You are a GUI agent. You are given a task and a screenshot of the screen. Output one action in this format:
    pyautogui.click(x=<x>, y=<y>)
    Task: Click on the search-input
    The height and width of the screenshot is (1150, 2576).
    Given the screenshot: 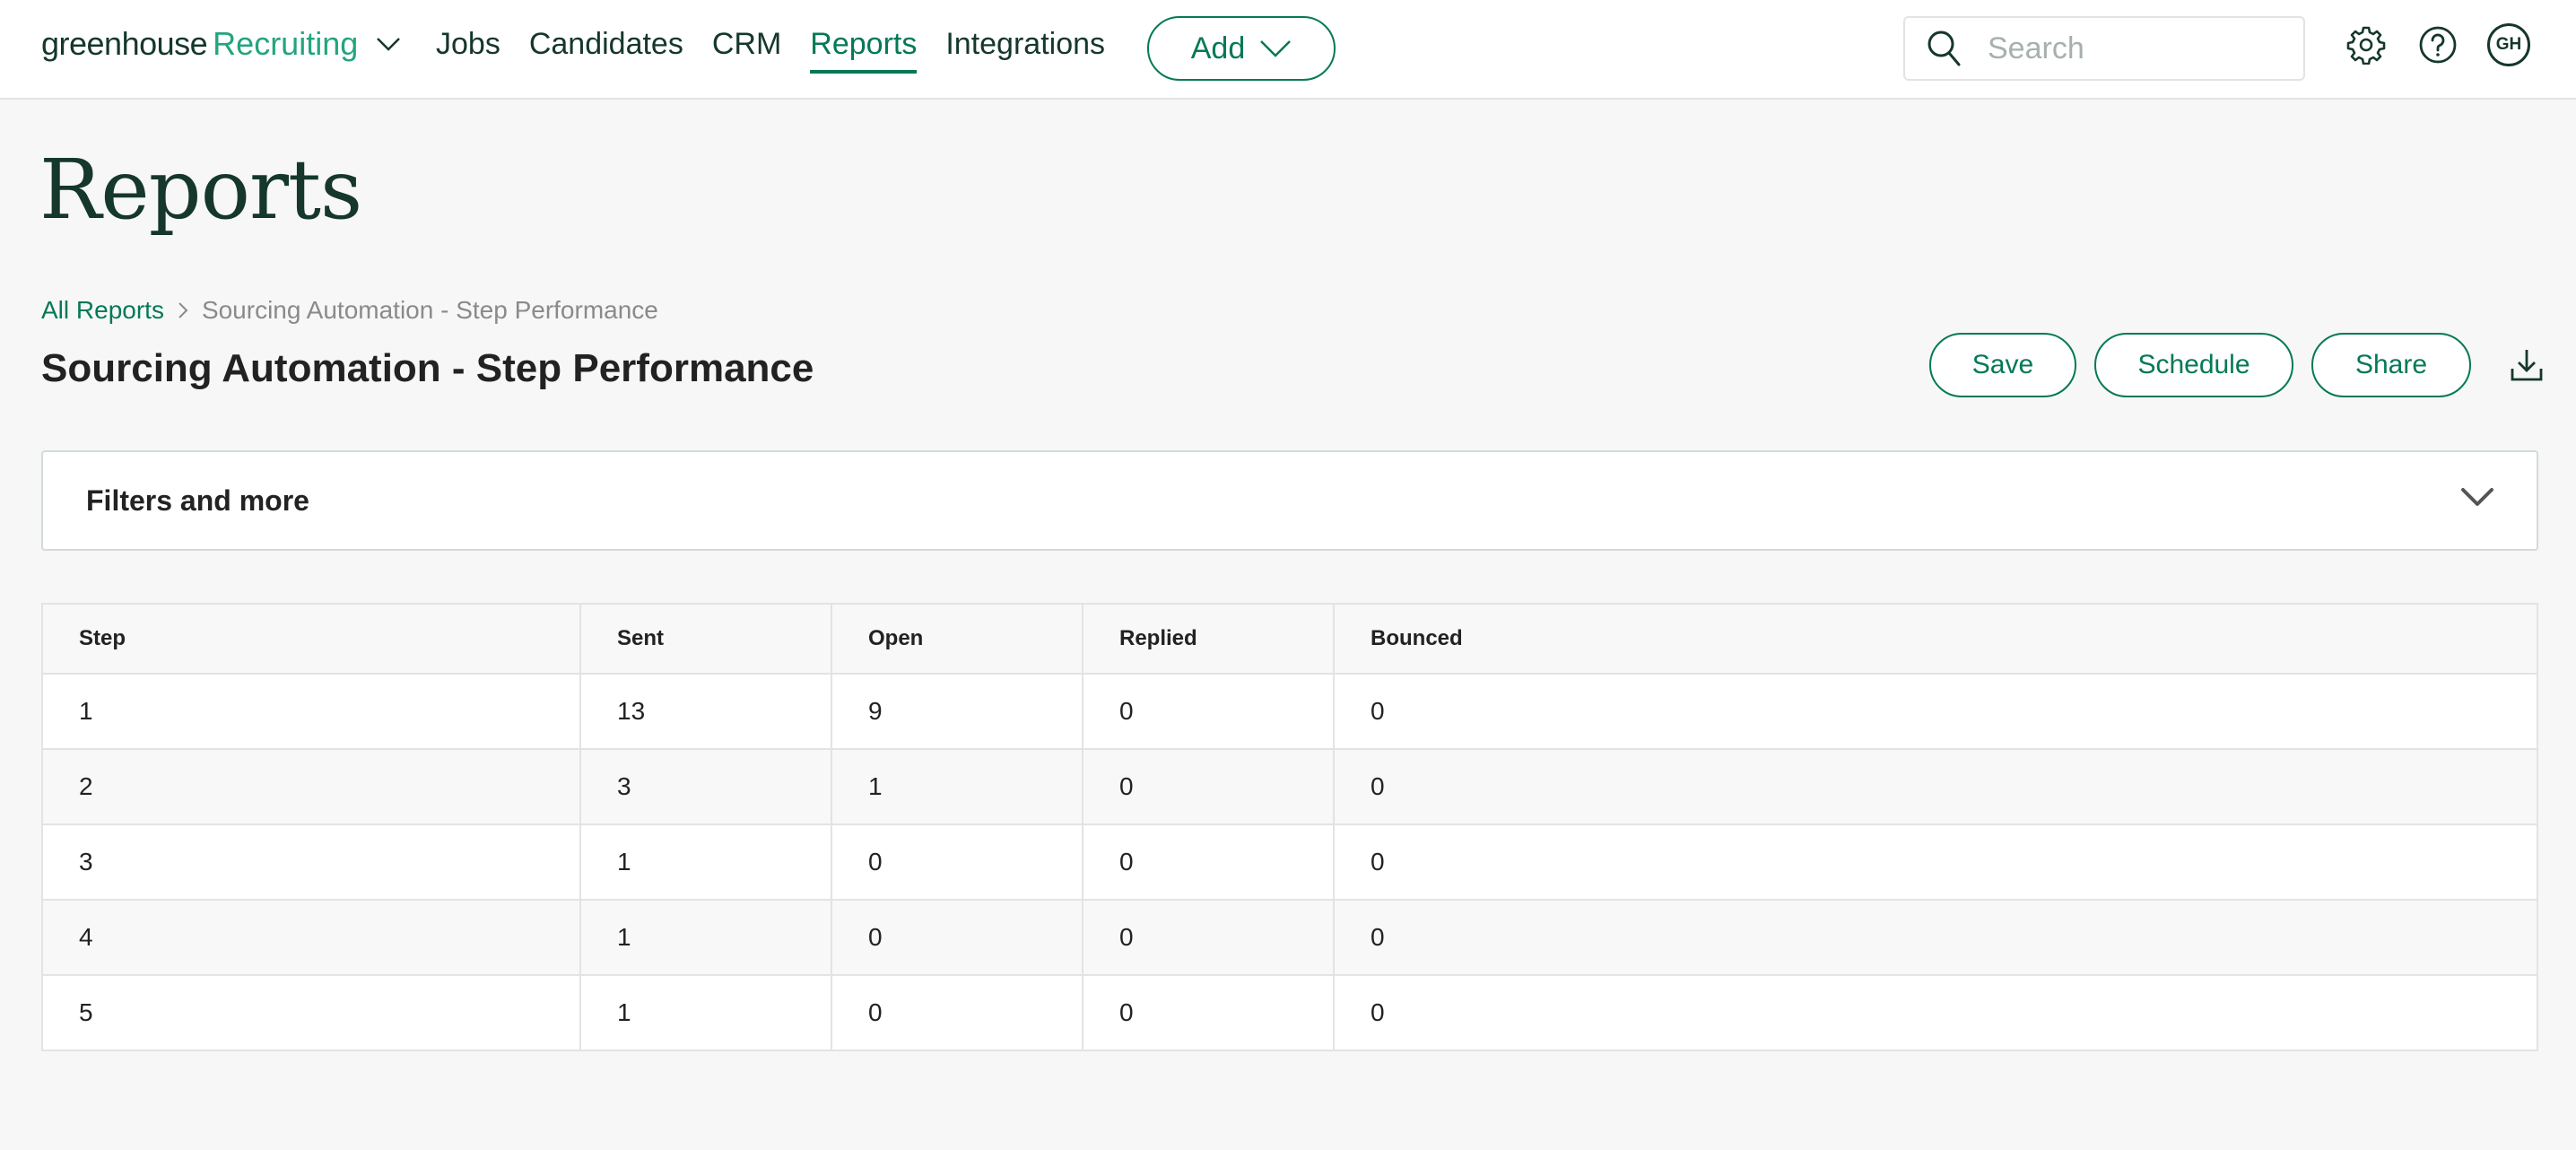 What is the action you would take?
    pyautogui.click(x=2136, y=48)
    